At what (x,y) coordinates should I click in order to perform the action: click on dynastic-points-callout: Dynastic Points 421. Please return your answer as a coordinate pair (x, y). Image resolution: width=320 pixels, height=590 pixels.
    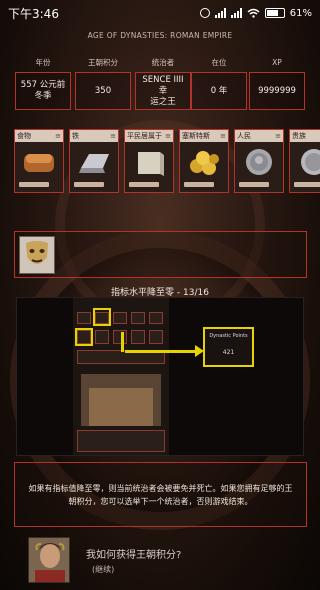
    Looking at the image, I should click on (228, 347).